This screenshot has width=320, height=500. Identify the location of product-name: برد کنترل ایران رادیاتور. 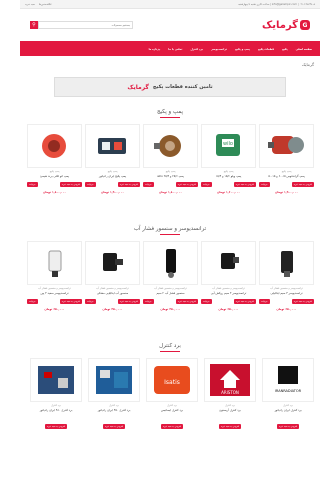
(288, 410).